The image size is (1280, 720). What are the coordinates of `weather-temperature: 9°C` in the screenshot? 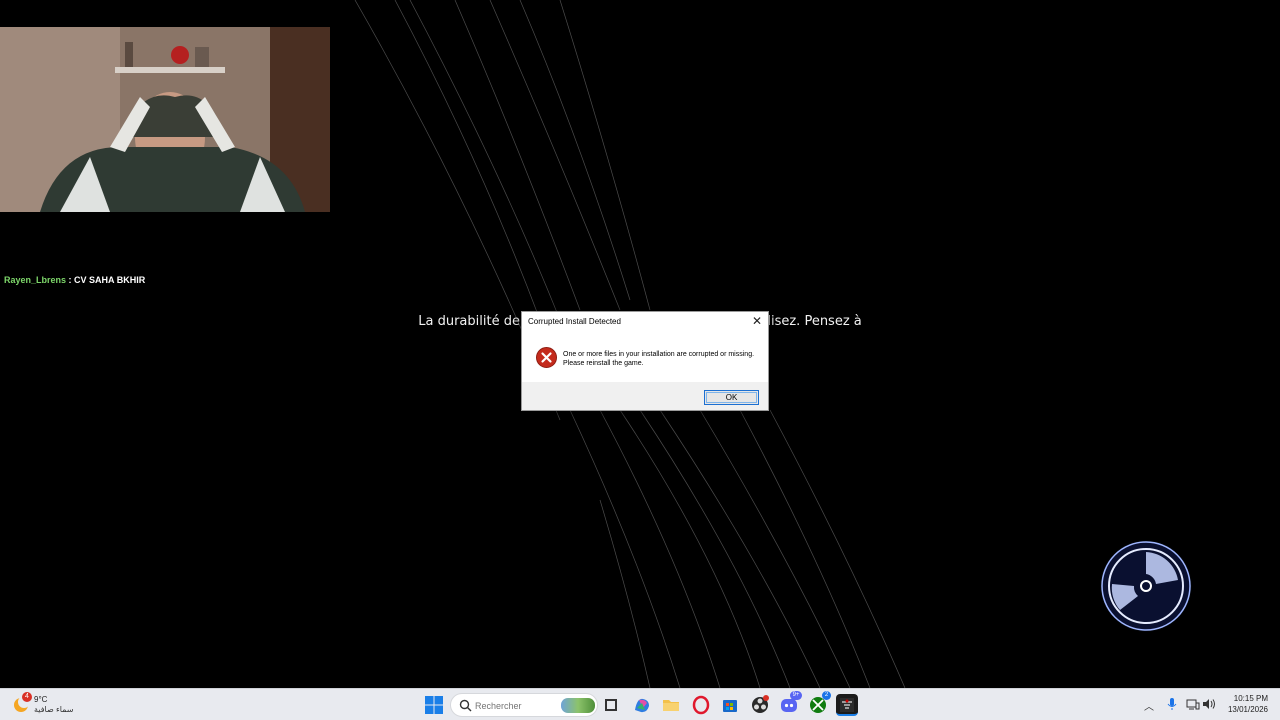 It's located at (41, 699).